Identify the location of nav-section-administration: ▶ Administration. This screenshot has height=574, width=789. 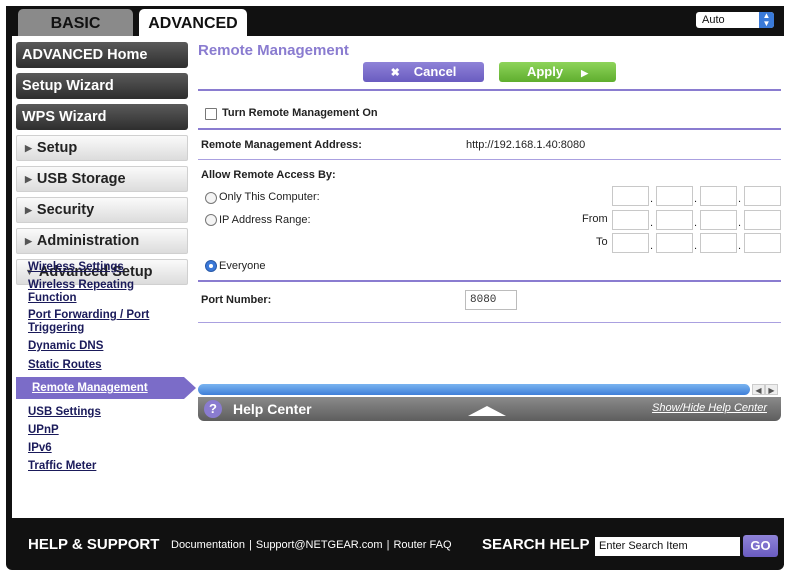
(102, 241).